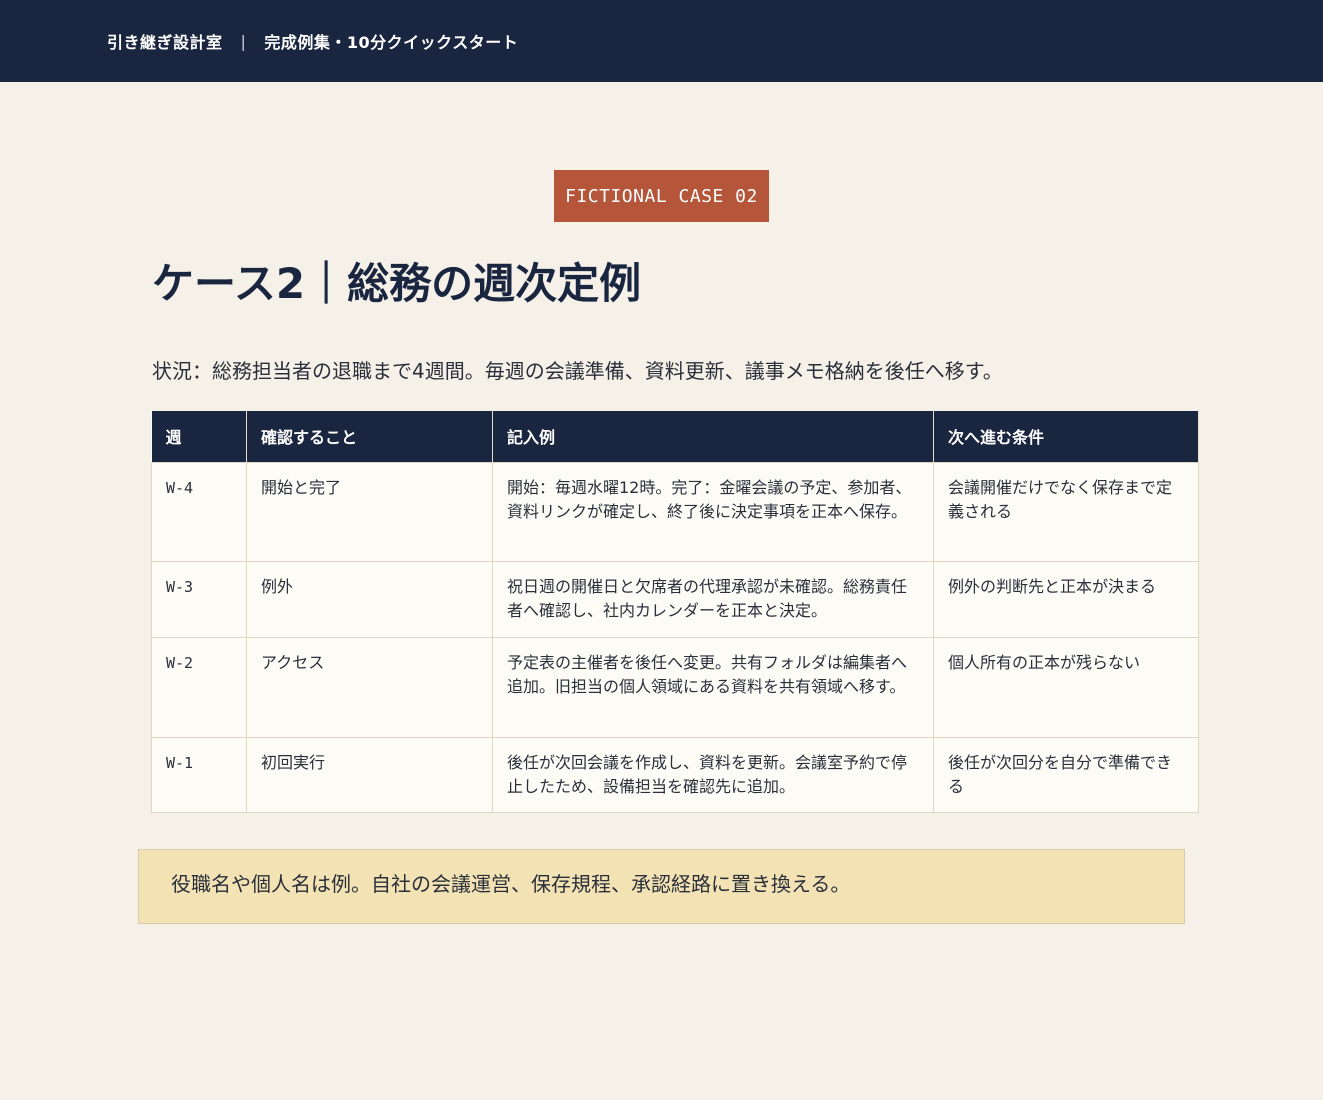 The width and height of the screenshot is (1323, 1100). I want to click on note-callout: 役職名や個人名は例。自社の会議運営、保存規程、承認経路に置き換える。, so click(661, 886).